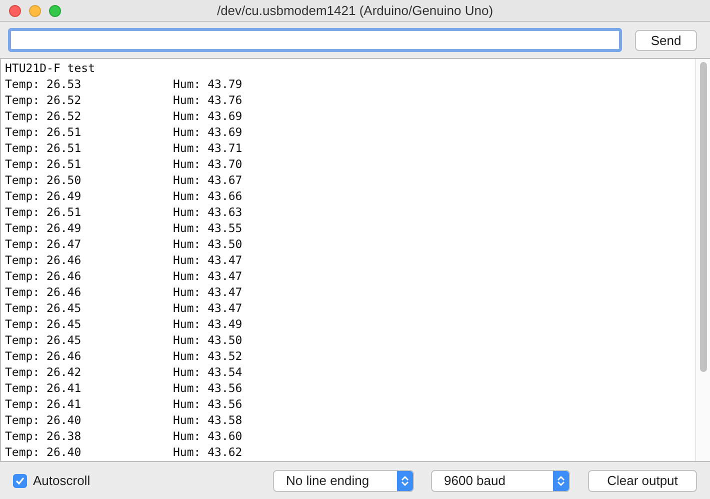  What do you see at coordinates (43, 244) in the screenshot?
I see `temperature-reading: Temp: 26.47` at bounding box center [43, 244].